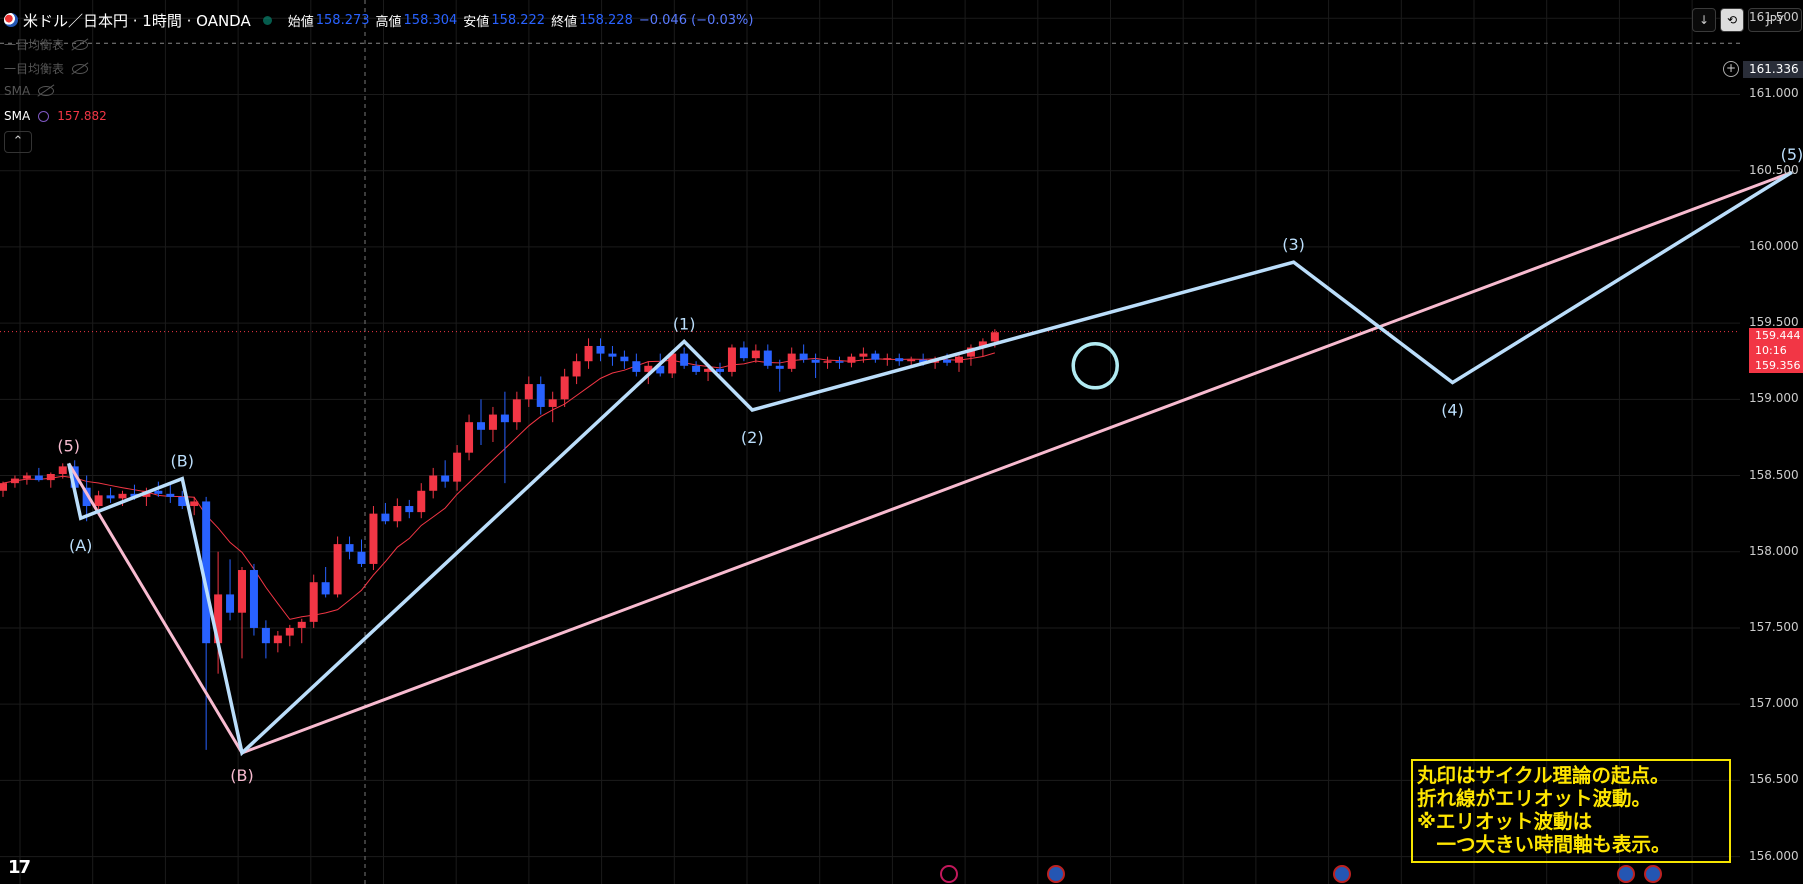 The height and width of the screenshot is (884, 1803). What do you see at coordinates (11, 20) in the screenshot?
I see `usd-jpy-flag-icon` at bounding box center [11, 20].